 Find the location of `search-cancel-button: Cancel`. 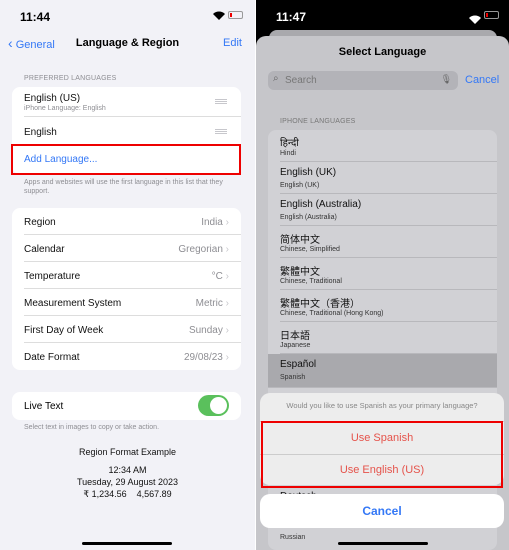

search-cancel-button: Cancel is located at coordinates (482, 80).